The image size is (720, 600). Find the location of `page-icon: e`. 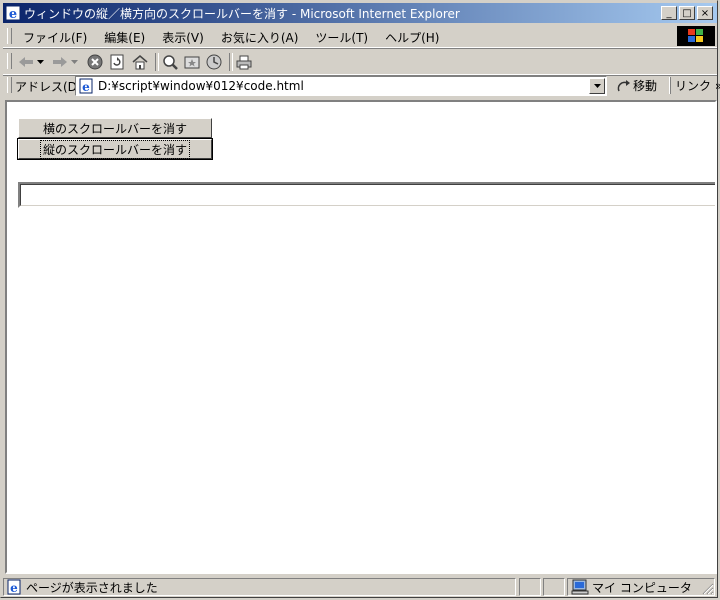

page-icon: e is located at coordinates (86, 86).